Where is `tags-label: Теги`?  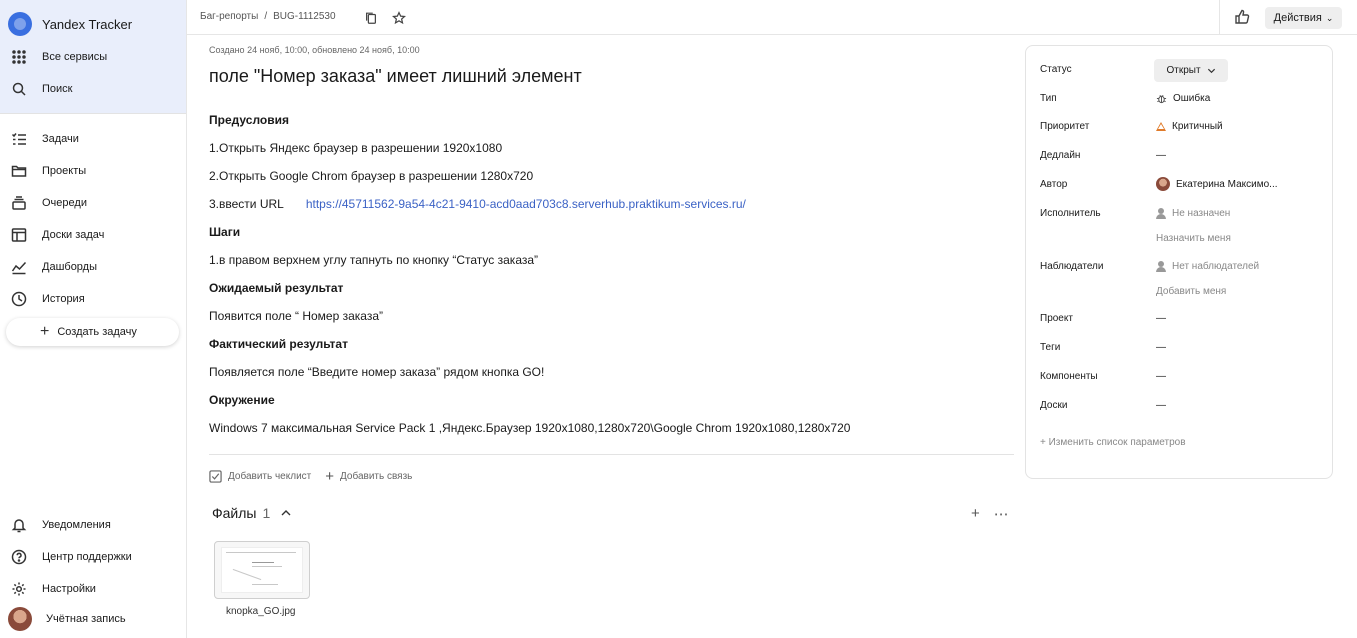
tags-label: Теги is located at coordinates (1050, 347).